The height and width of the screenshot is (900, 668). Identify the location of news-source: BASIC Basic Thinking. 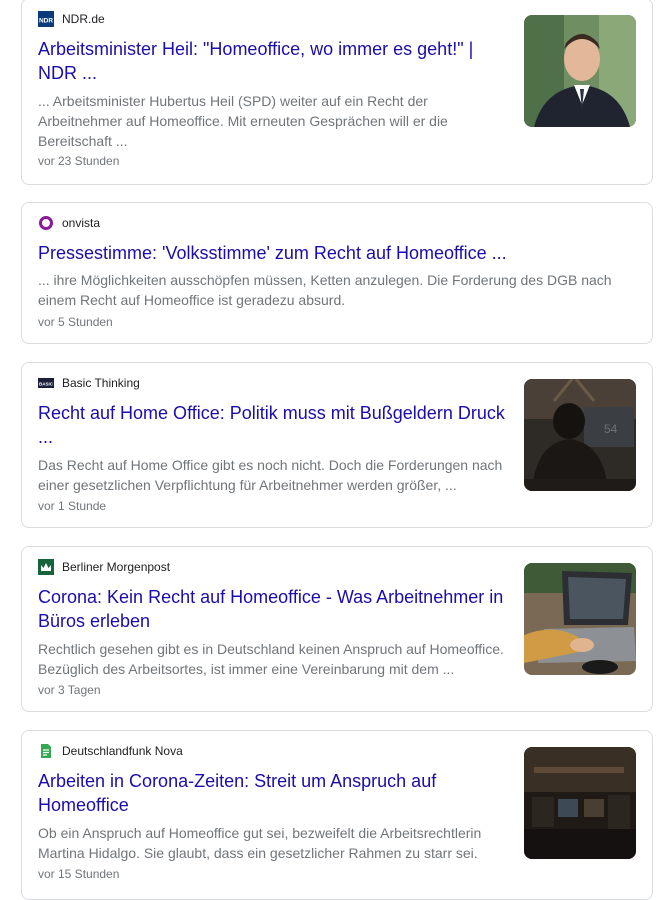
(89, 383).